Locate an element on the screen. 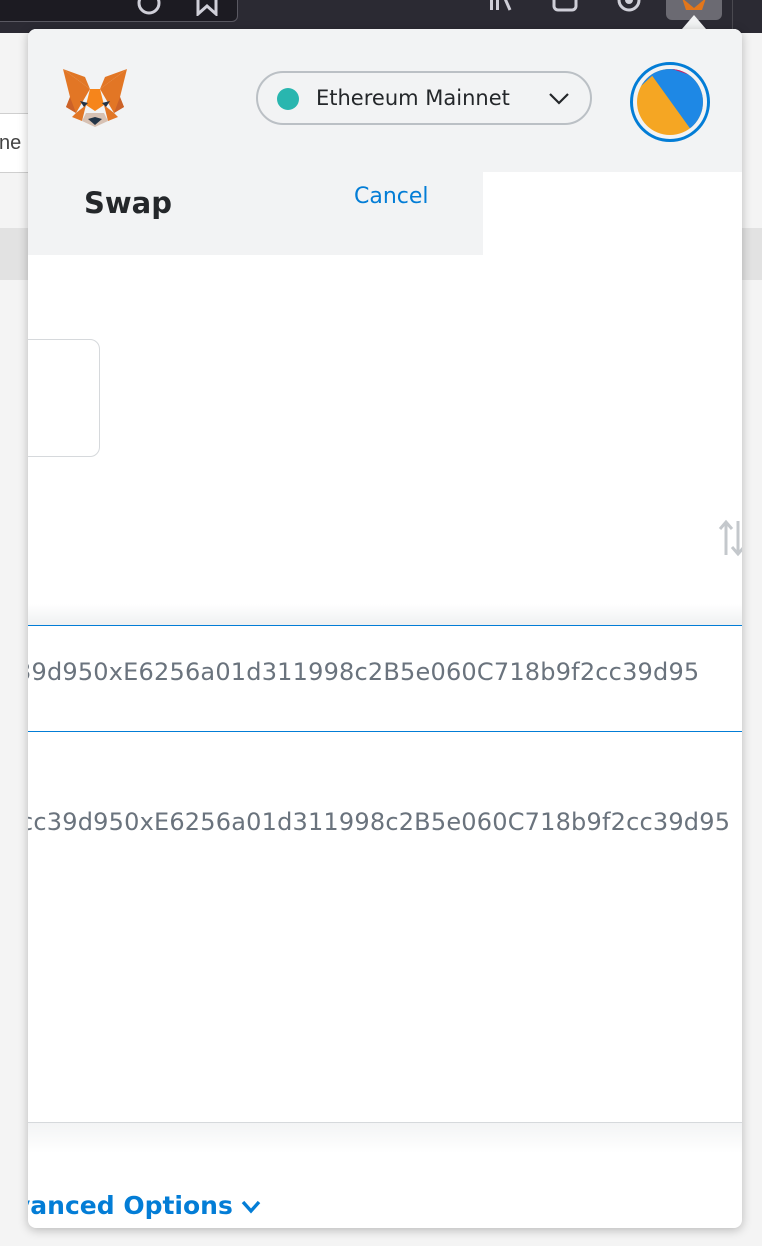  swap-header: Swap Cancel is located at coordinates (255, 213).